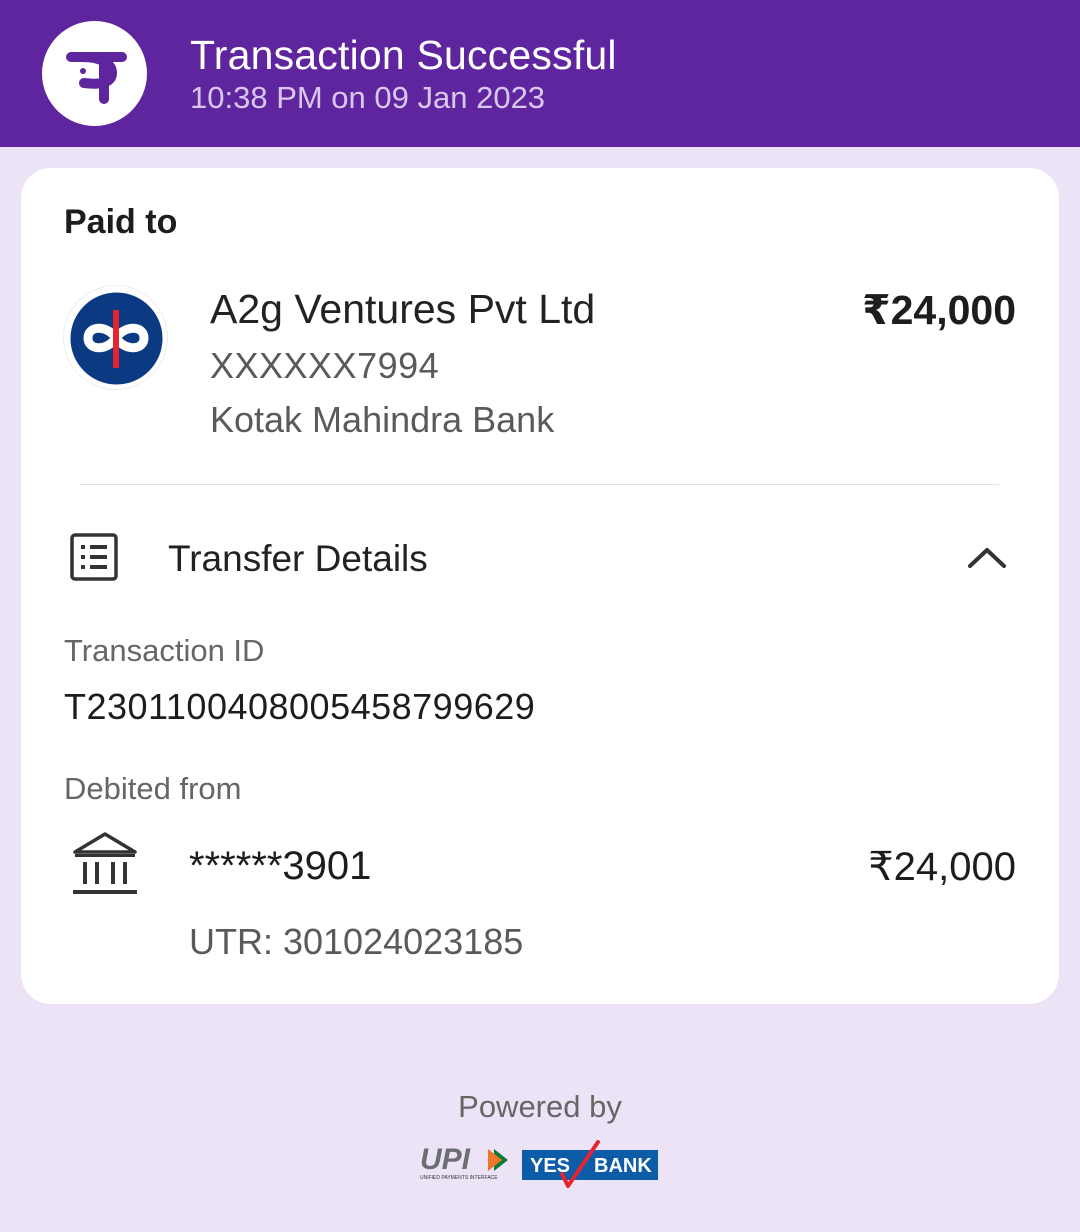 The height and width of the screenshot is (1232, 1080). I want to click on svg-text: BANK, so click(623, 1166).